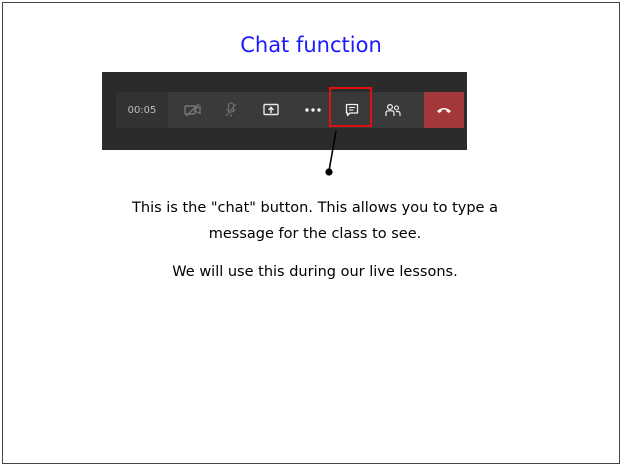  I want to click on hang-up-icon, so click(444, 110).